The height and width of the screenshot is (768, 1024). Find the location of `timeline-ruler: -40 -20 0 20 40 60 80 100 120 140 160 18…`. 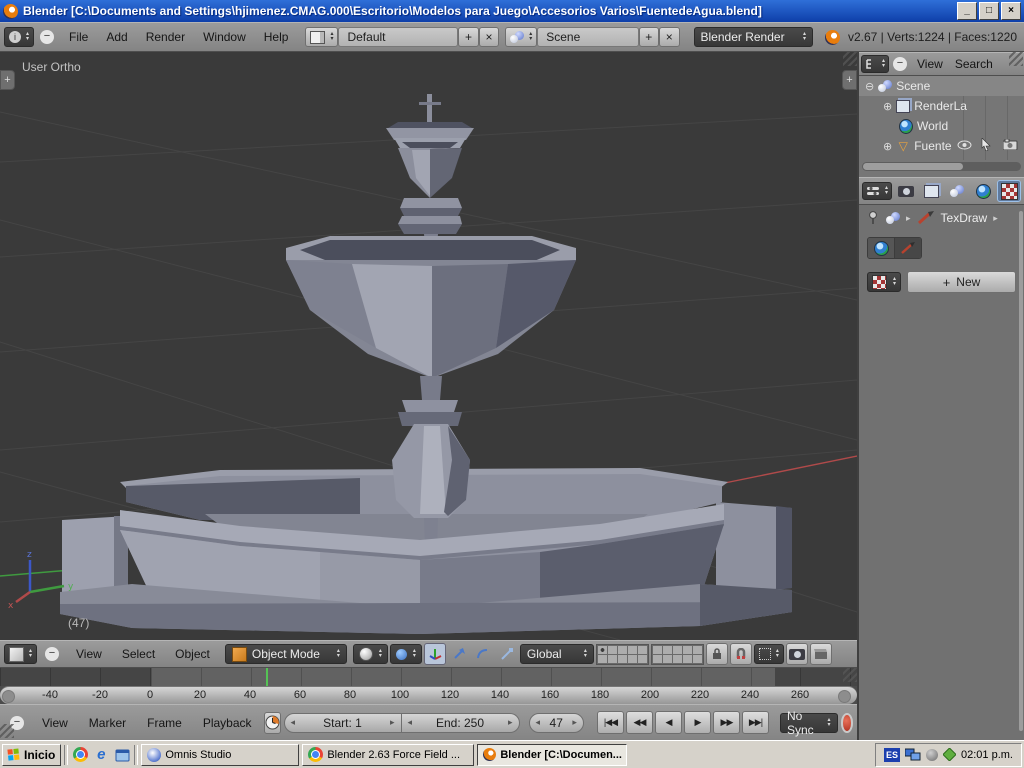

timeline-ruler: -40 -20 0 20 40 60 80 100 120 140 160 18… is located at coordinates (428, 695).